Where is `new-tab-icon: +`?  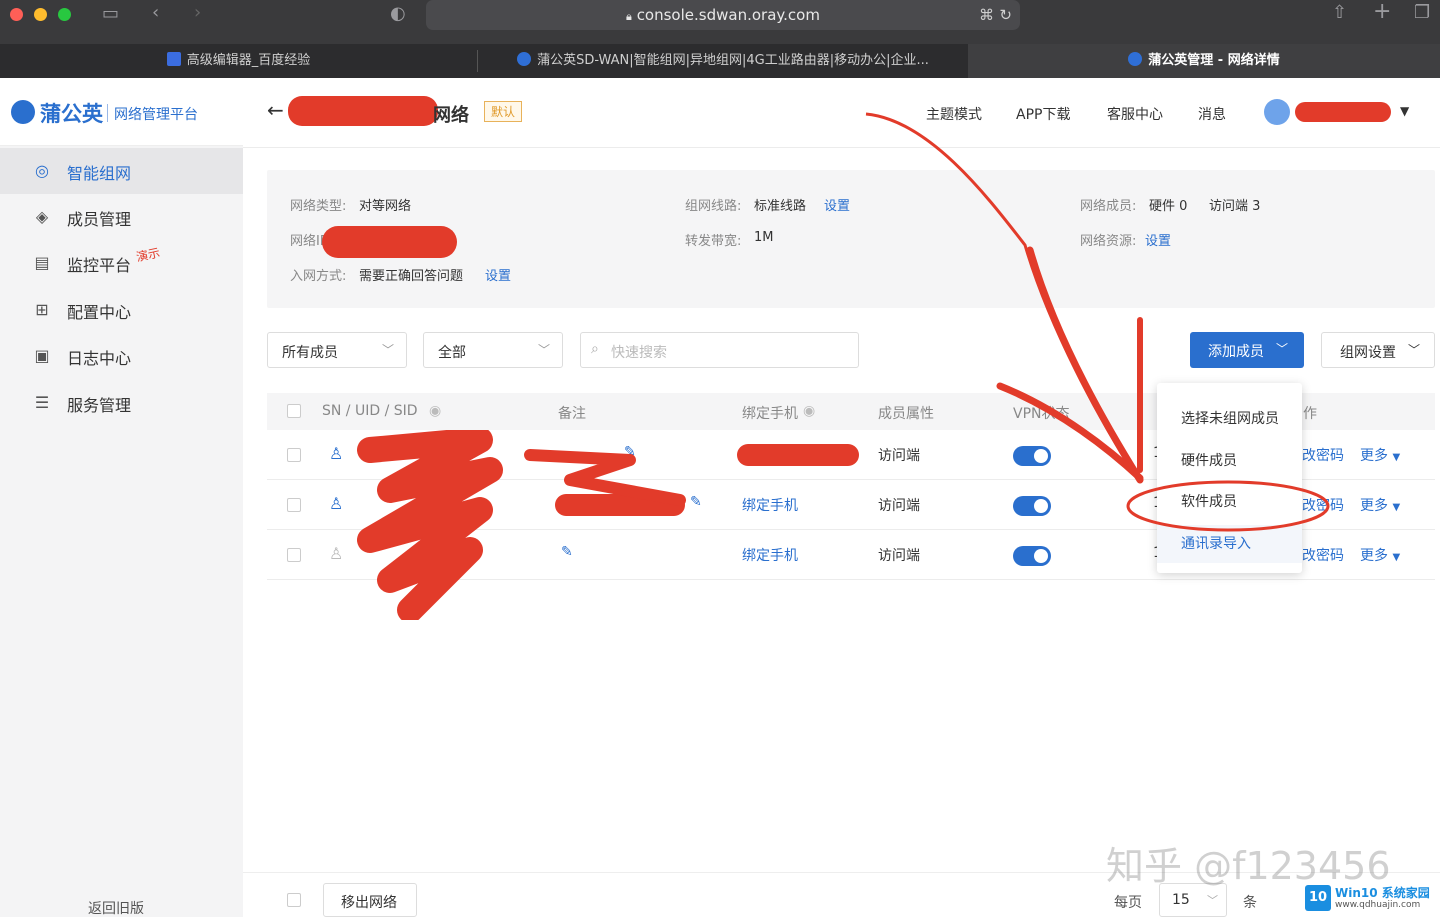 new-tab-icon: + is located at coordinates (1382, 12).